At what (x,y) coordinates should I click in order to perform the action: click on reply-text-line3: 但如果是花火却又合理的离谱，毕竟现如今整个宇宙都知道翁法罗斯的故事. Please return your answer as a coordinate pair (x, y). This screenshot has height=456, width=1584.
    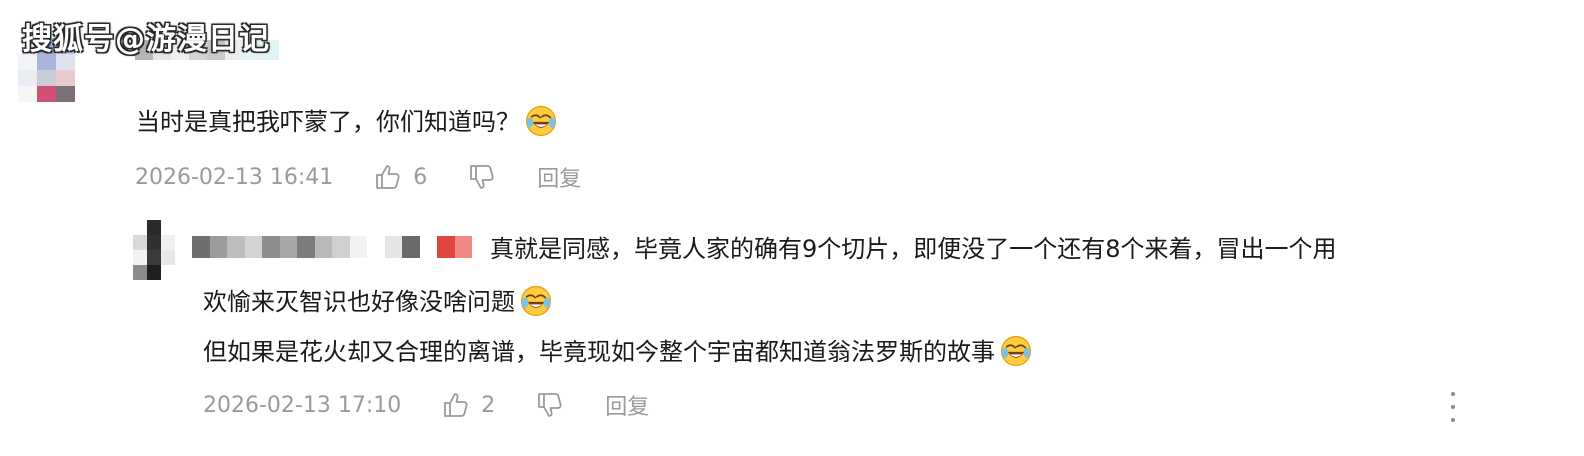
    Looking at the image, I should click on (618, 352).